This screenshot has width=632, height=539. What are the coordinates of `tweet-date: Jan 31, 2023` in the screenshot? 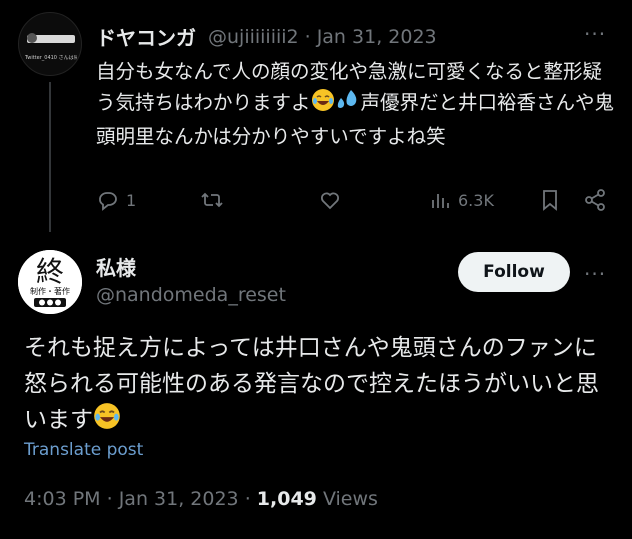 It's located at (179, 499).